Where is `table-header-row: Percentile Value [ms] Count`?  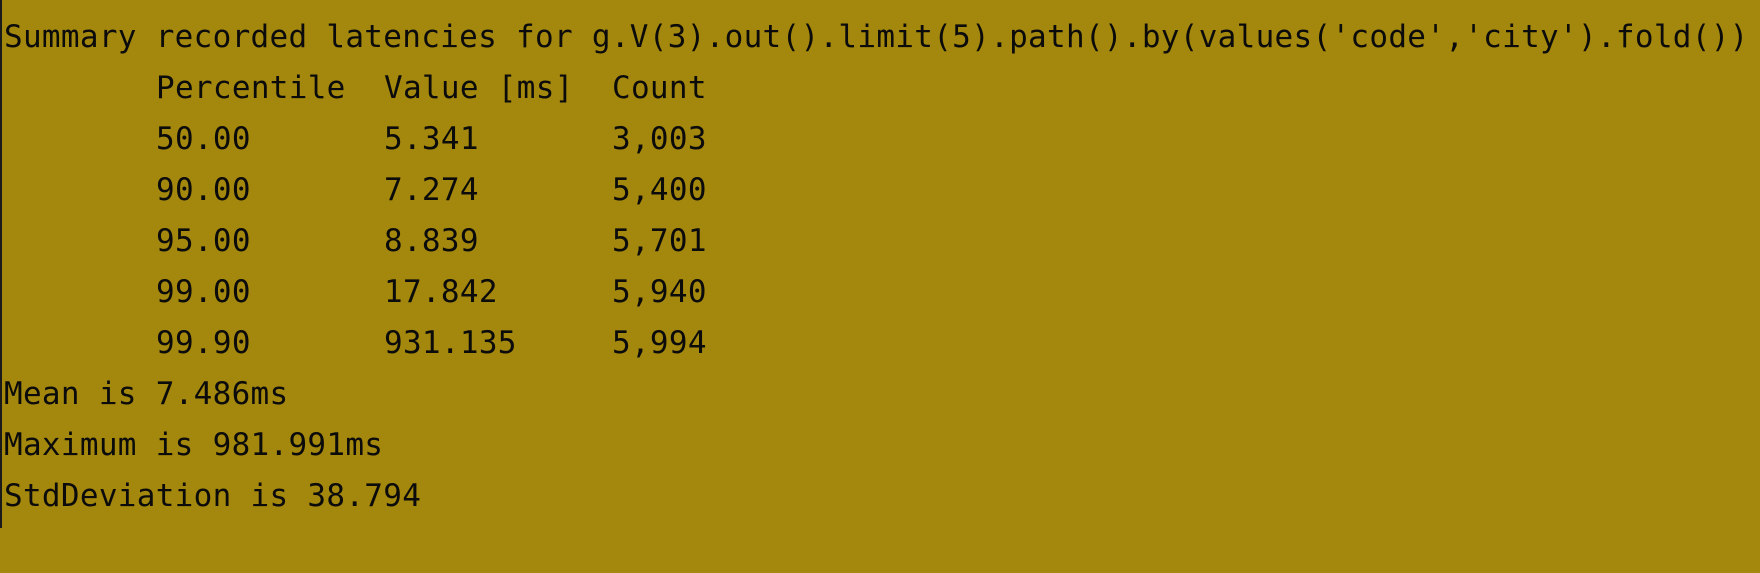
table-header-row: Percentile Value [ms] Count is located at coordinates (854, 88).